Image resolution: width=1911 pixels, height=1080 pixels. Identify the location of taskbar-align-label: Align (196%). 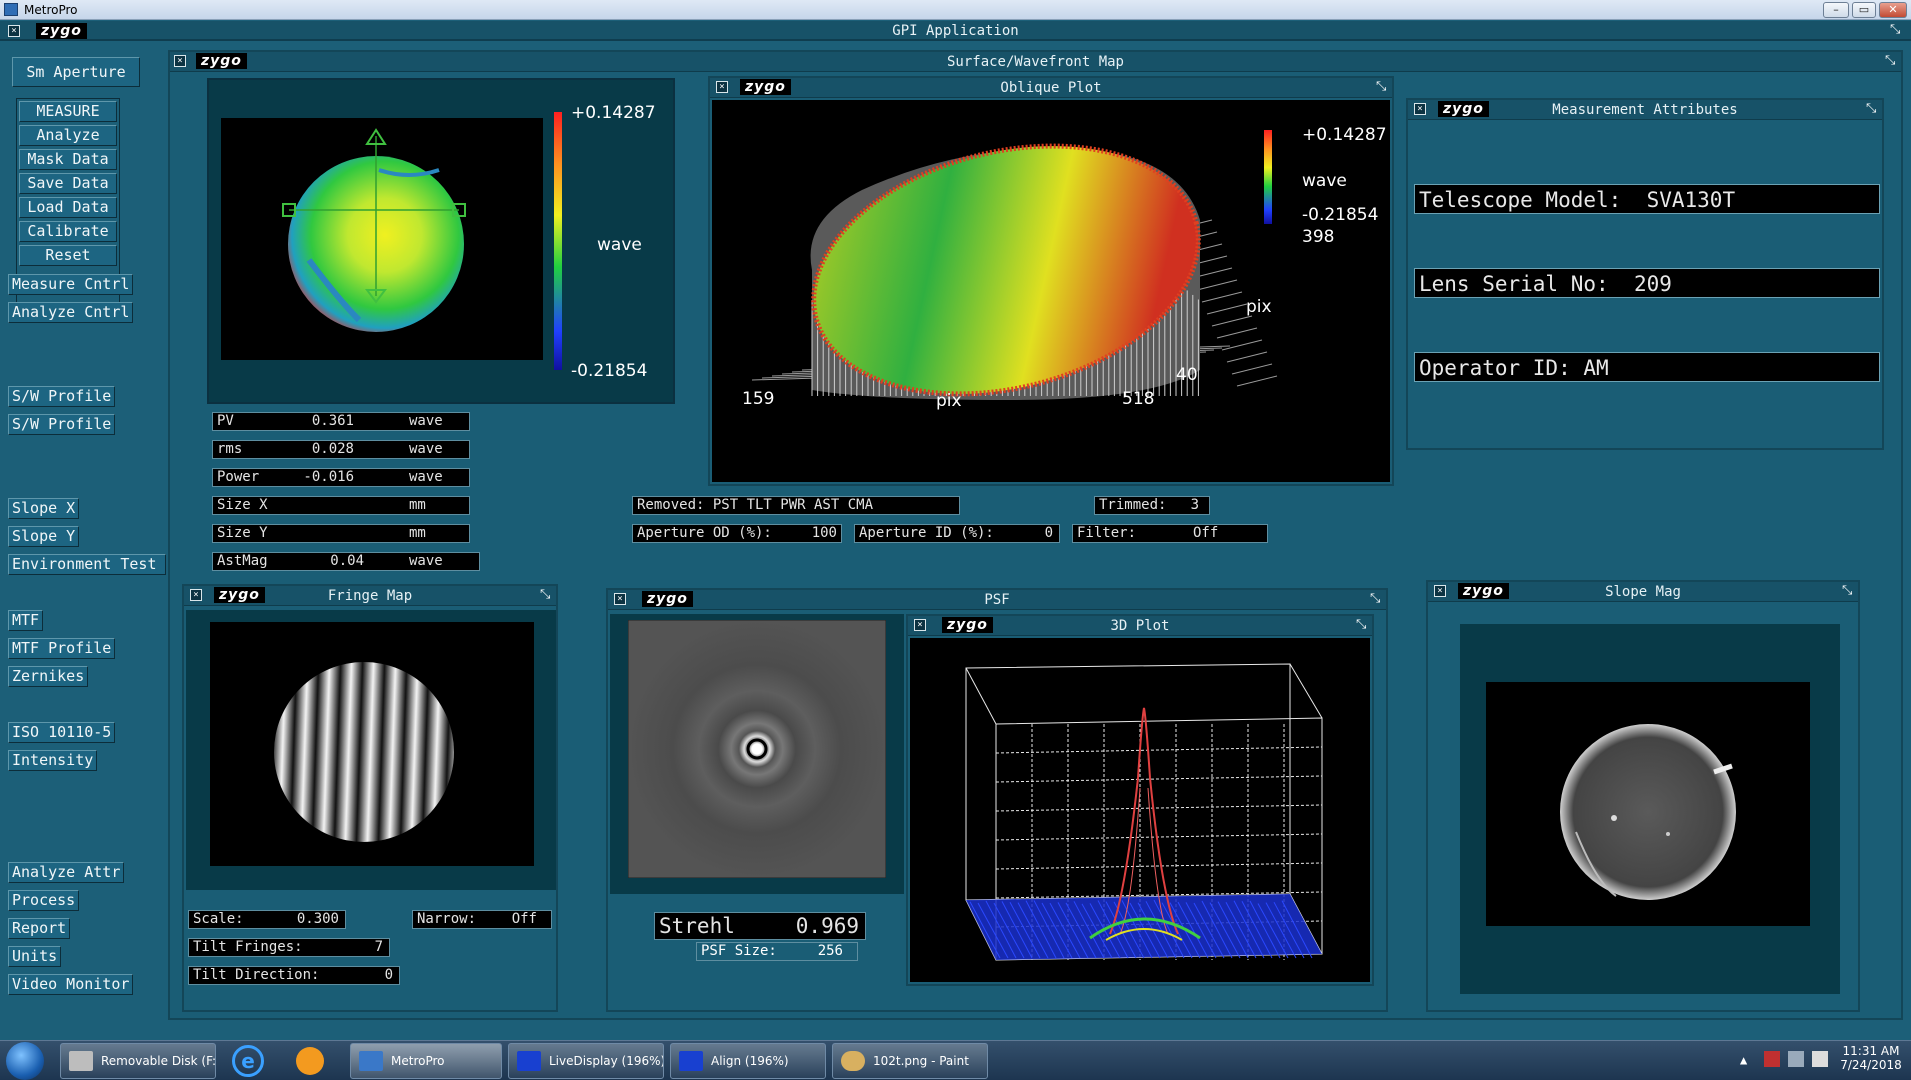
(750, 1061).